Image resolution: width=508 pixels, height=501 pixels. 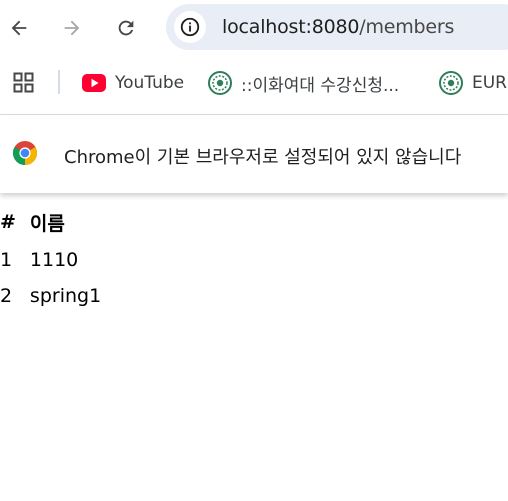 What do you see at coordinates (65, 296) in the screenshot?
I see `member-name: spring1` at bounding box center [65, 296].